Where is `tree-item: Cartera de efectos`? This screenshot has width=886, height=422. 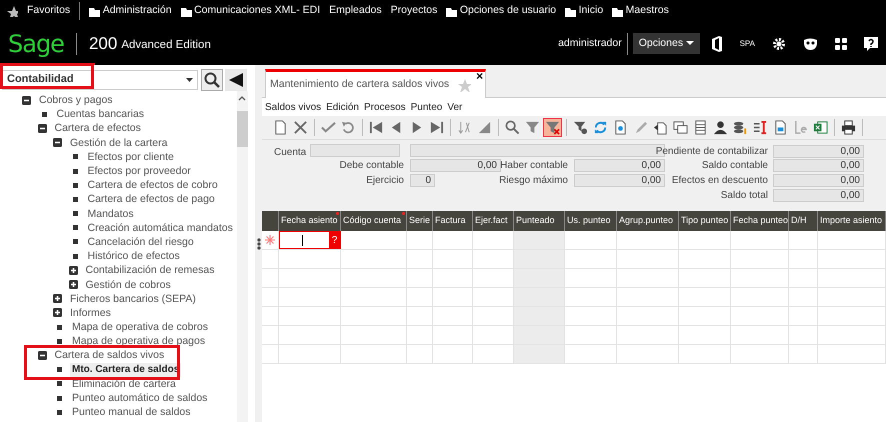
tree-item: Cartera de efectos is located at coordinates (97, 128).